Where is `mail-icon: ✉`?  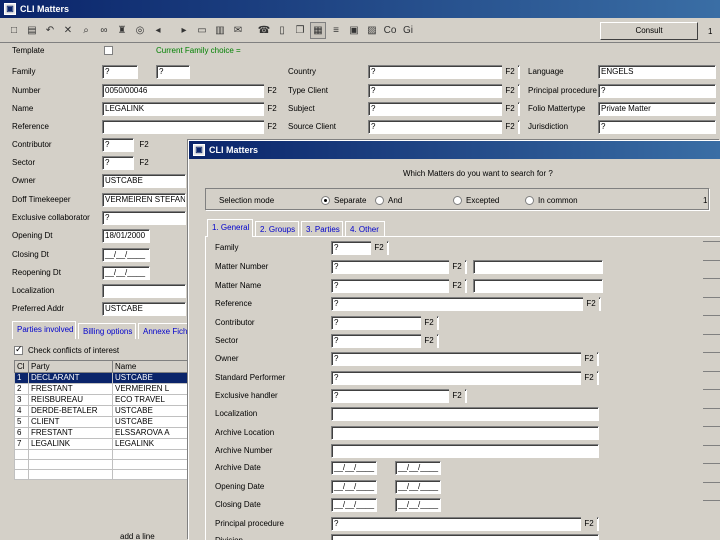 mail-icon: ✉ is located at coordinates (238, 30).